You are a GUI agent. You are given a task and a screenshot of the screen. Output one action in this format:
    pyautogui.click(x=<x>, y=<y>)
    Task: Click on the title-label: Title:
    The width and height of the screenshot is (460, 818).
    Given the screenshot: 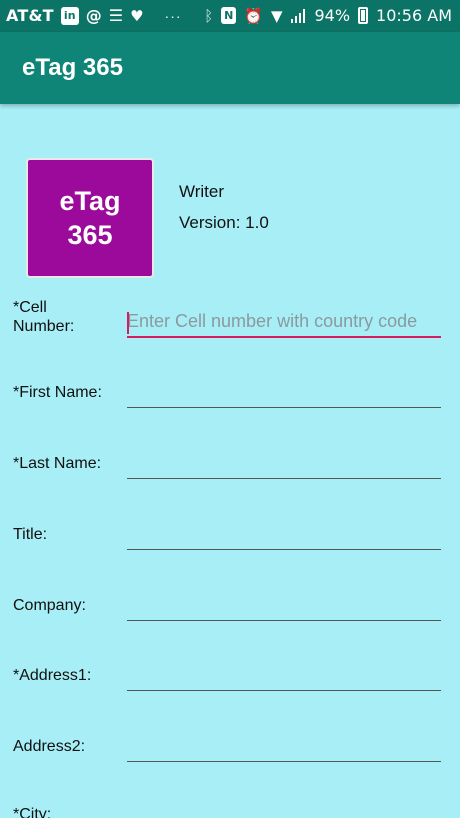 What is the action you would take?
    pyautogui.click(x=30, y=534)
    